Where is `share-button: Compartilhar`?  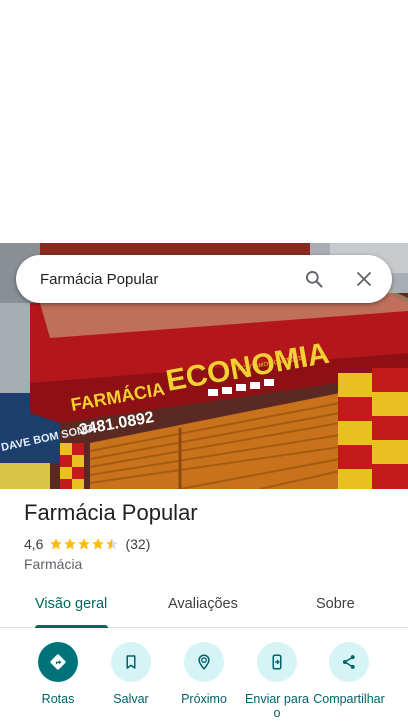 share-button: Compartilhar is located at coordinates (349, 674).